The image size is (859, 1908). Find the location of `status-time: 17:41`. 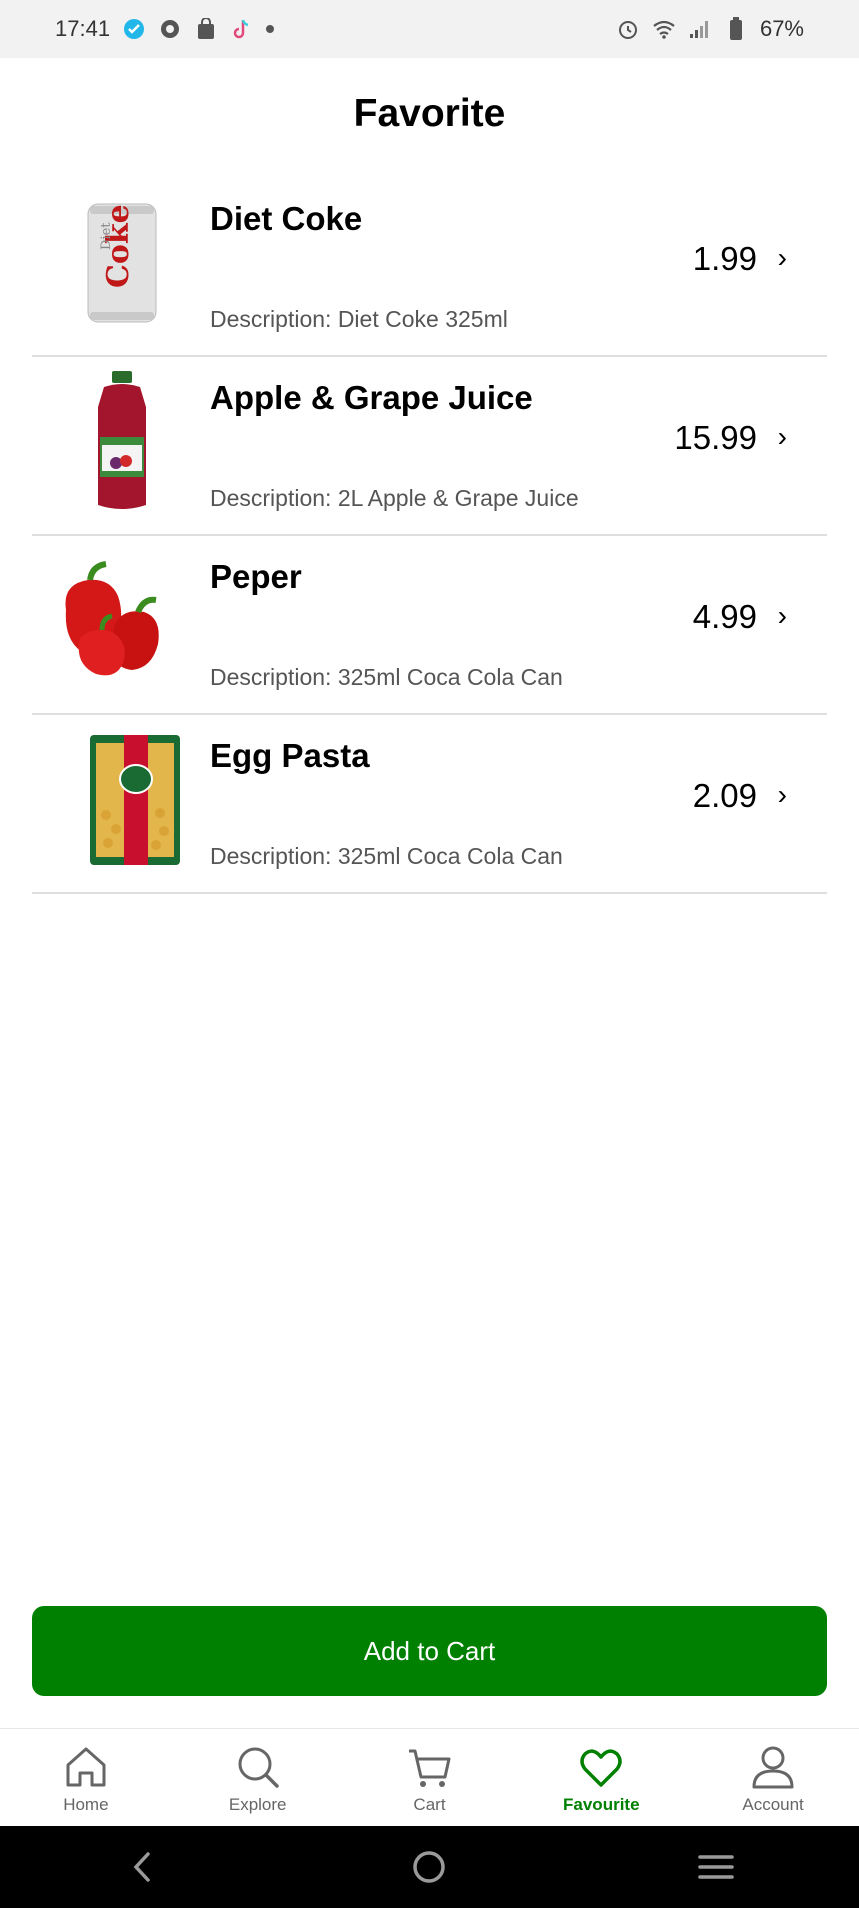

status-time: 17:41 is located at coordinates (83, 28).